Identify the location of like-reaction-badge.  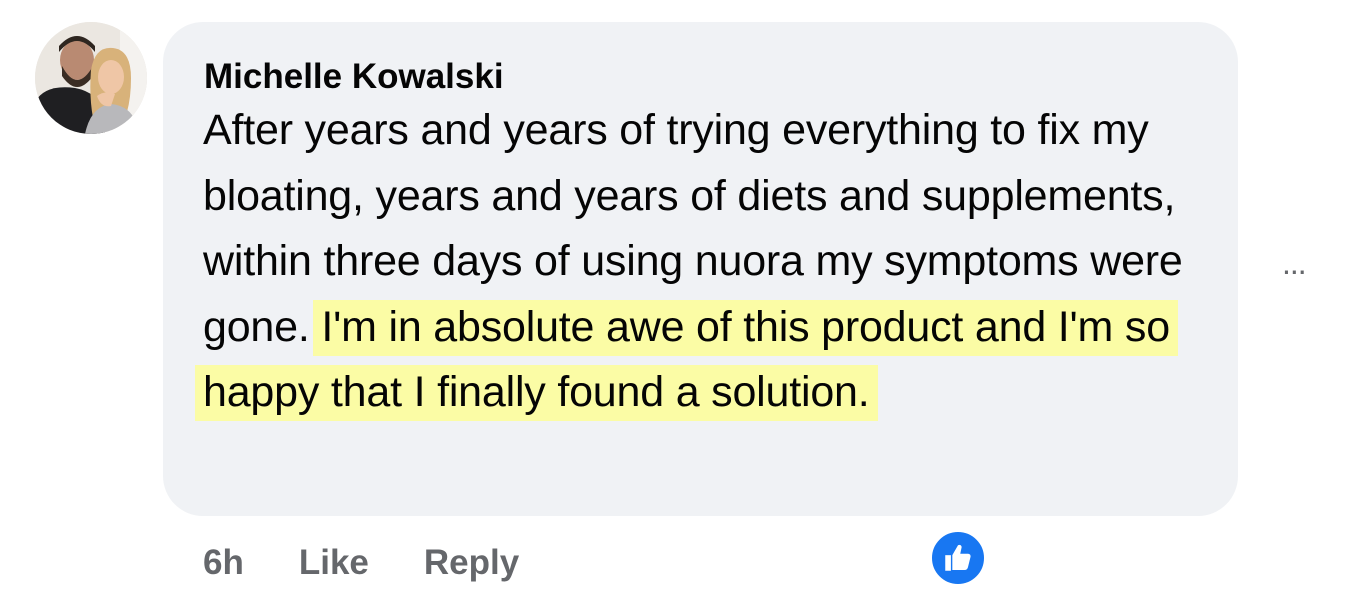
(958, 558).